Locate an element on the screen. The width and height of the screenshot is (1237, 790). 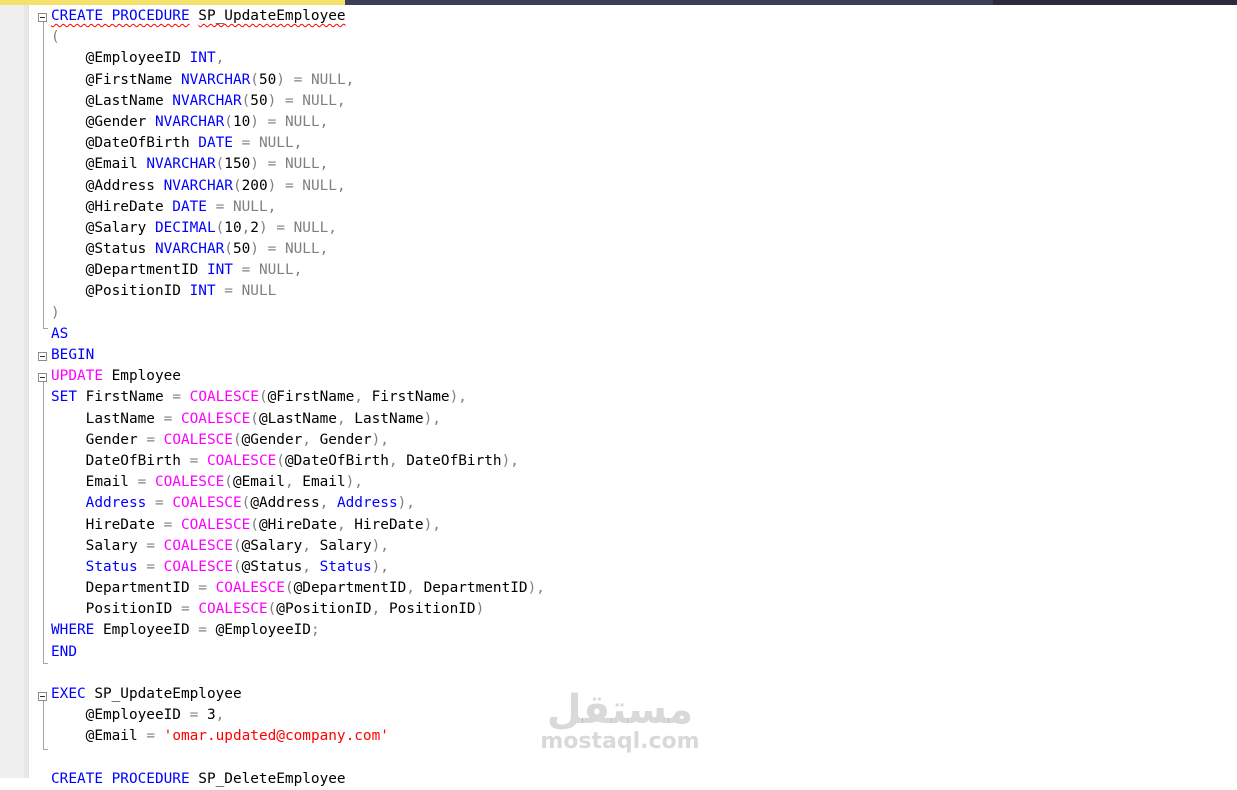
code-line: @Salary DECIMAL(10,2) = NULL, is located at coordinates (298, 228).